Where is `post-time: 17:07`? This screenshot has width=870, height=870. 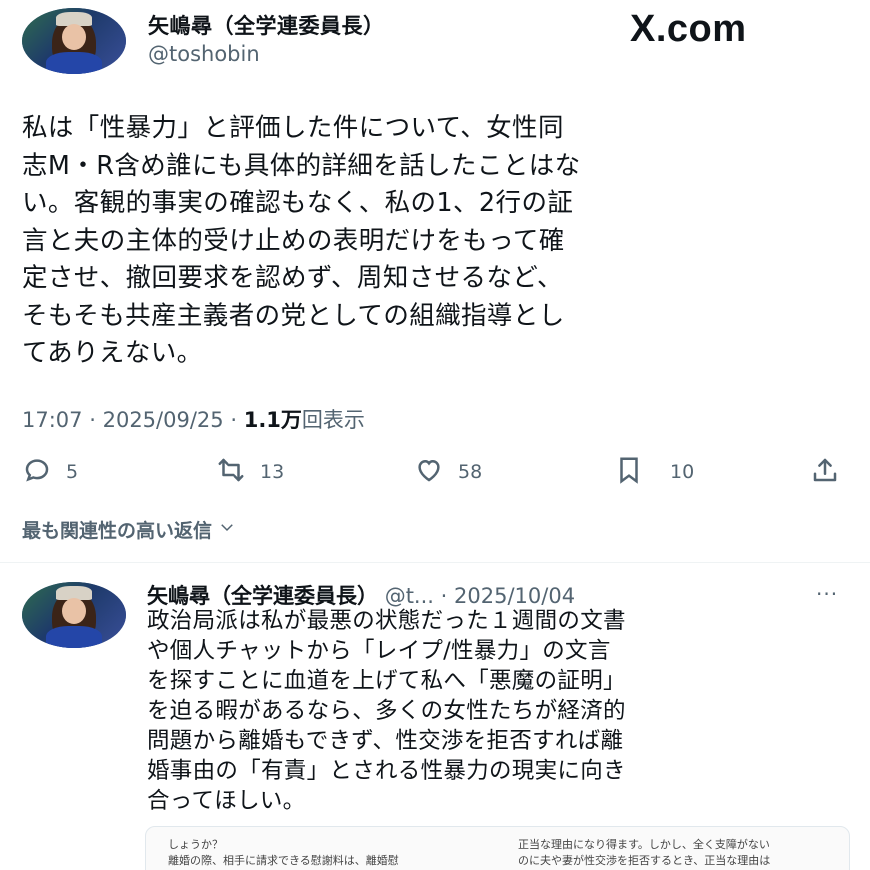 post-time: 17:07 is located at coordinates (52, 420).